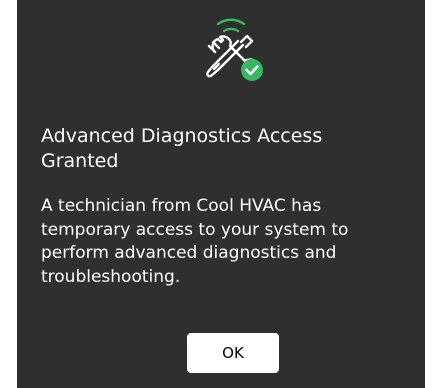  Describe the element at coordinates (232, 49) in the screenshot. I see `wrench-icon` at that location.